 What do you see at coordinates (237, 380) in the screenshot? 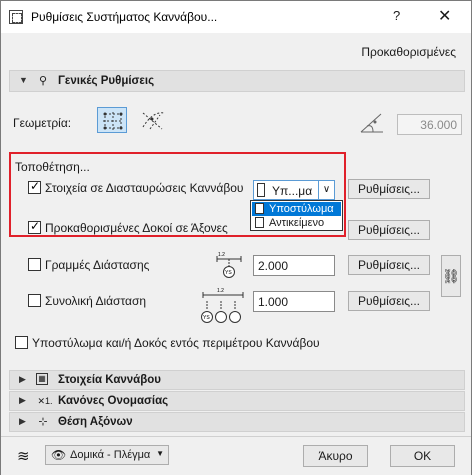
I see `grid-elements-panel-header: ▶ ▦ Στοιχεία Καννάβου` at bounding box center [237, 380].